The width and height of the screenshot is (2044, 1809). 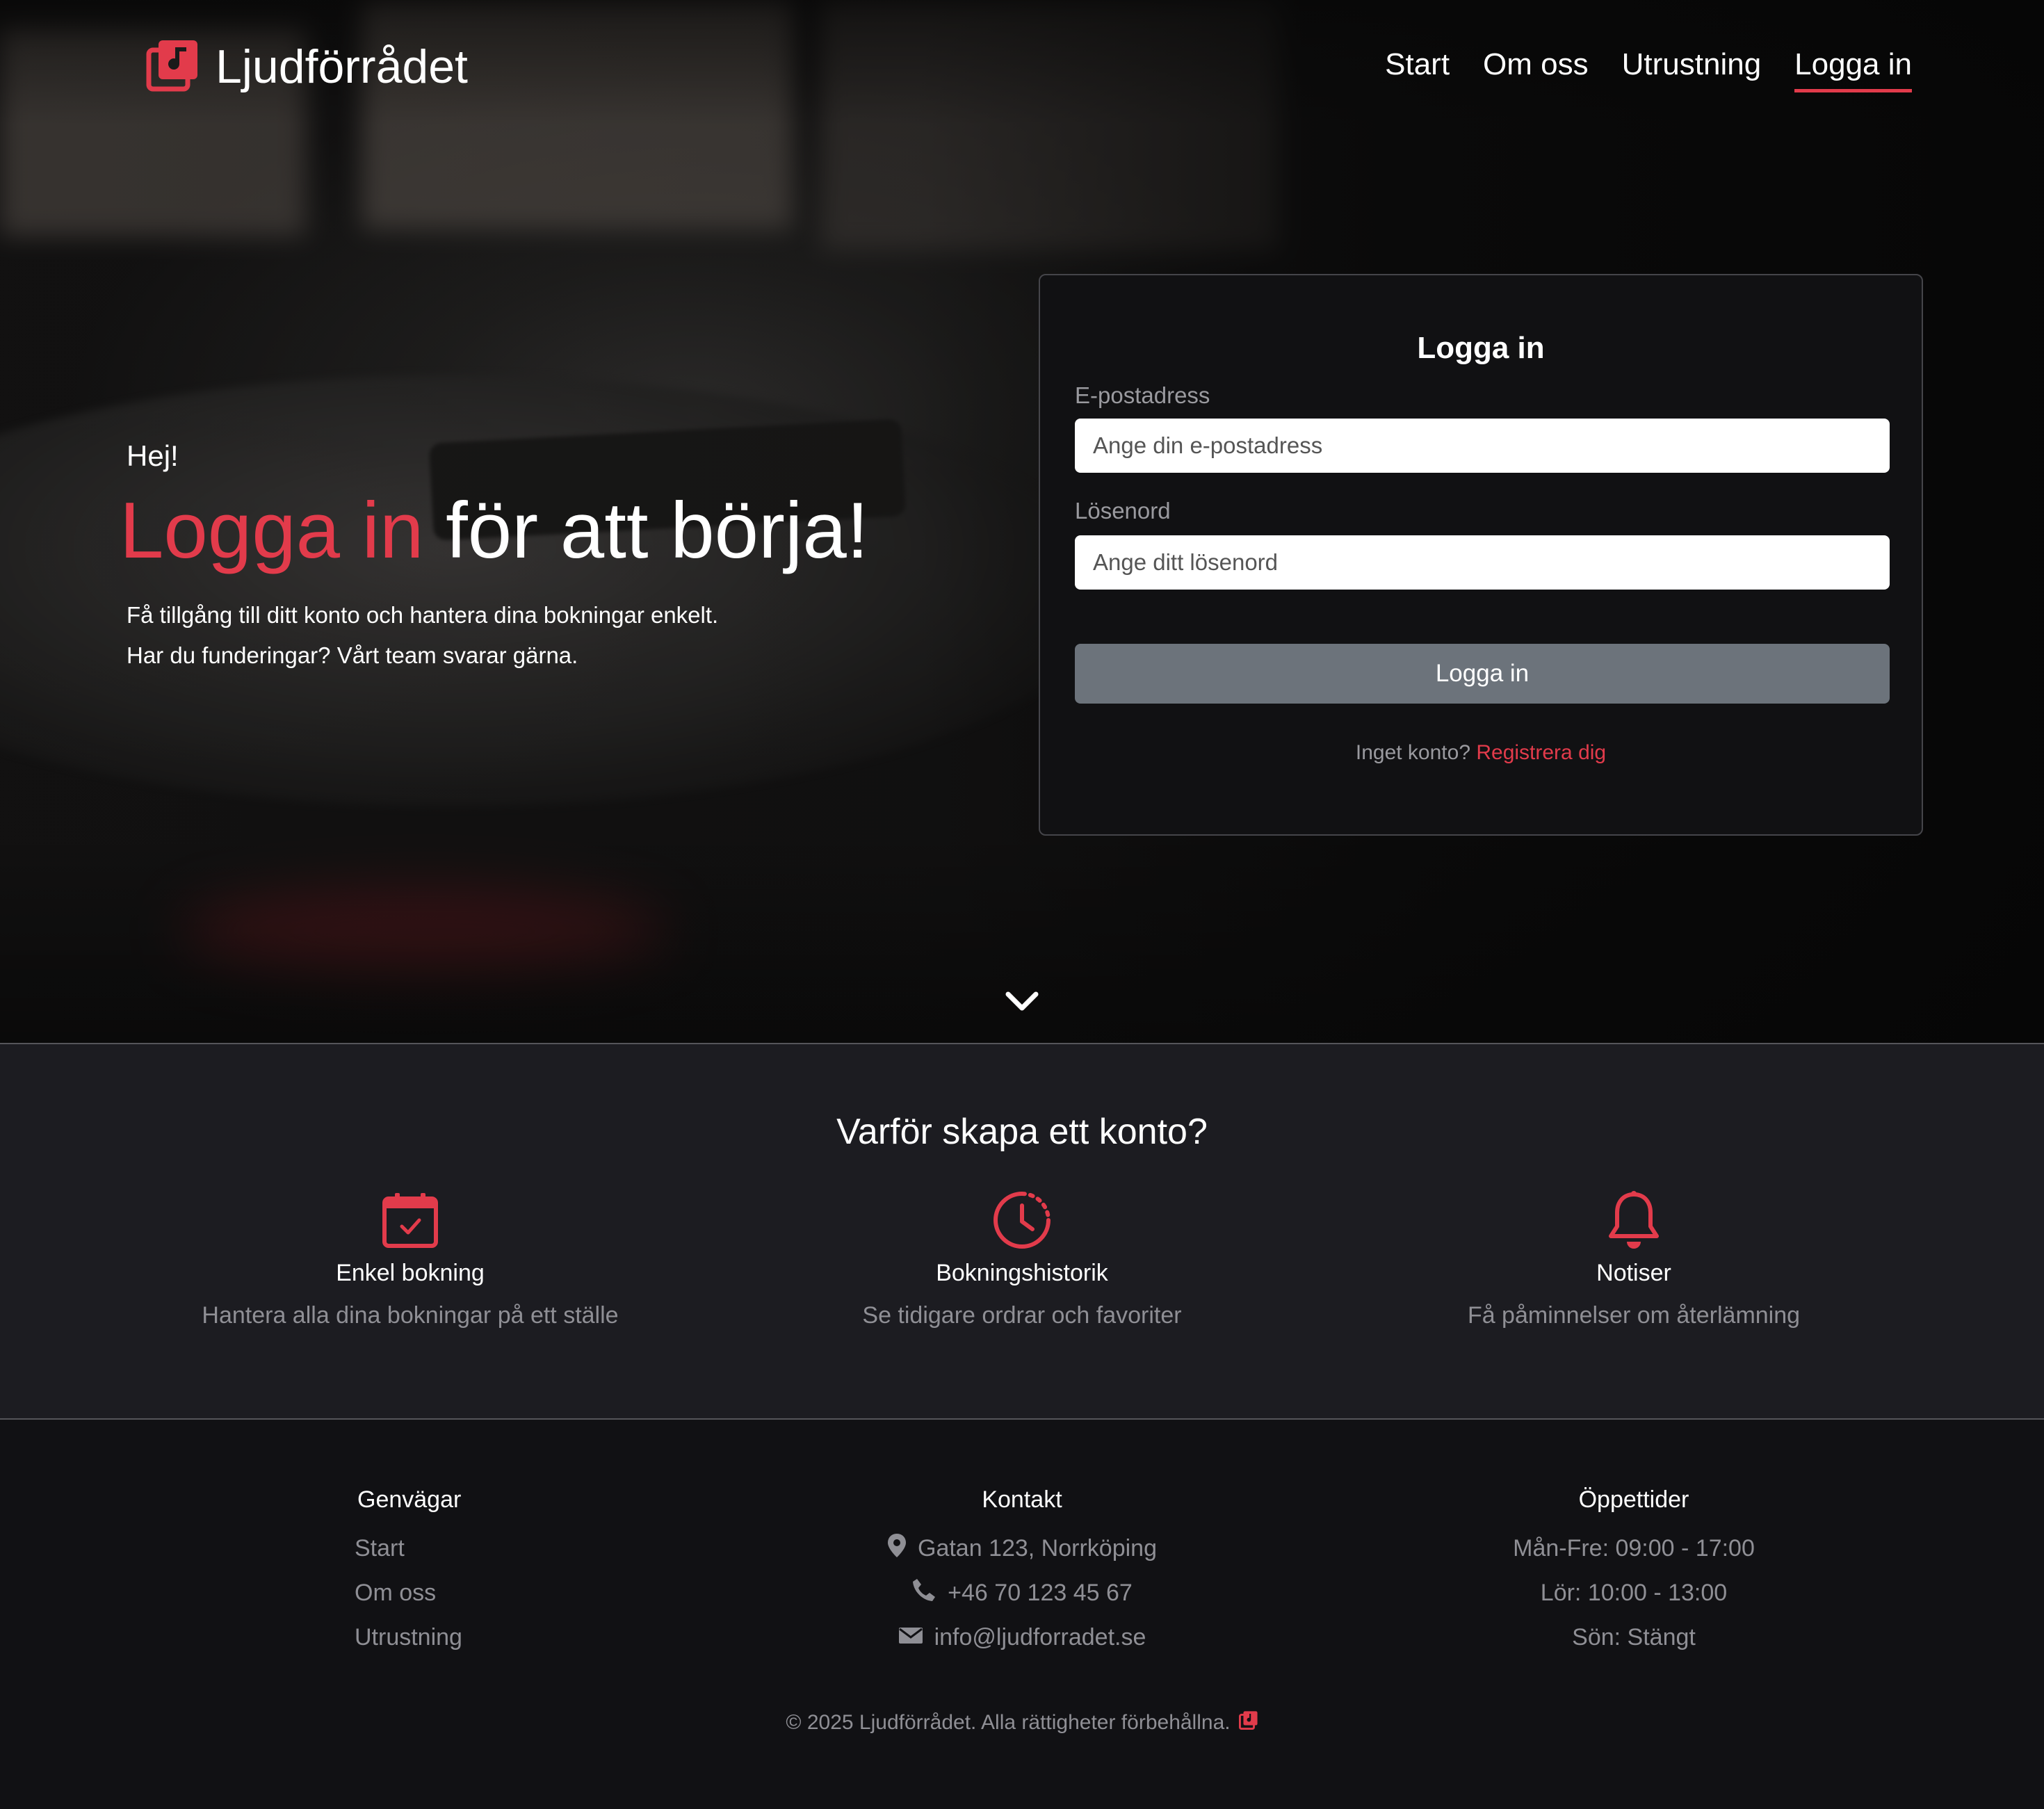 What do you see at coordinates (272, 531) in the screenshot?
I see `headline-accent: Logga in` at bounding box center [272, 531].